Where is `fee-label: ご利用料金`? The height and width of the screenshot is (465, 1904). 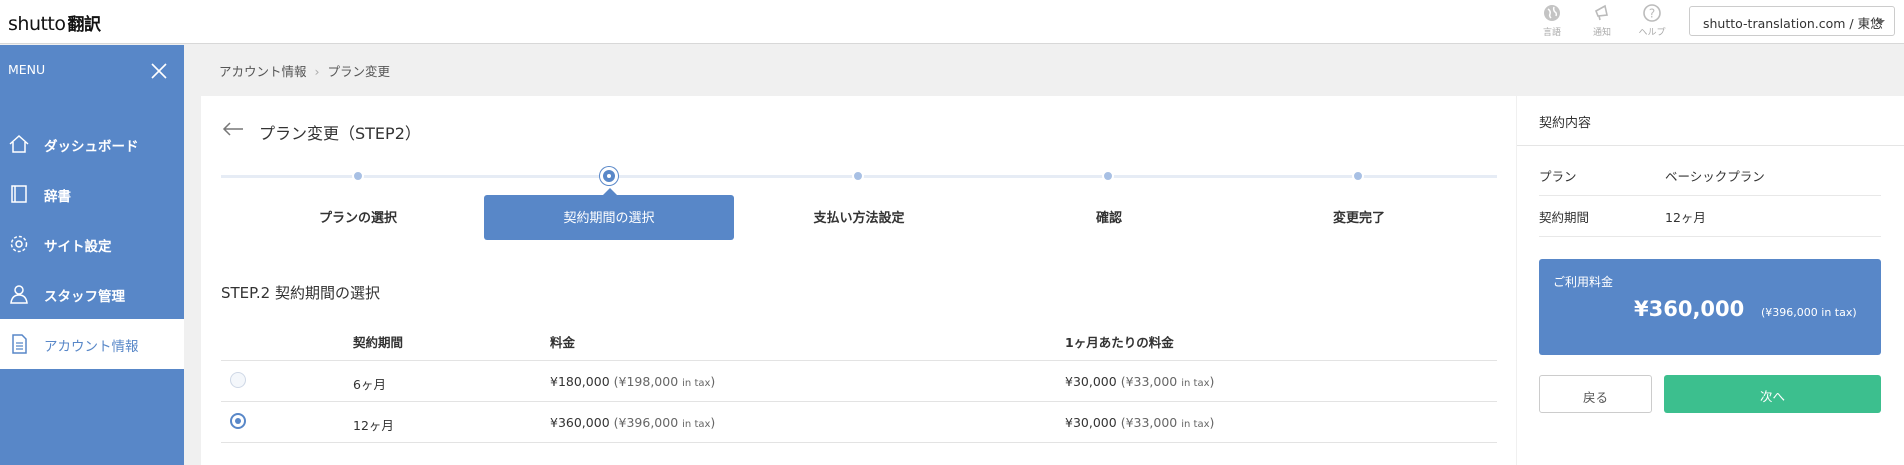
fee-label: ご利用料金 is located at coordinates (1583, 282).